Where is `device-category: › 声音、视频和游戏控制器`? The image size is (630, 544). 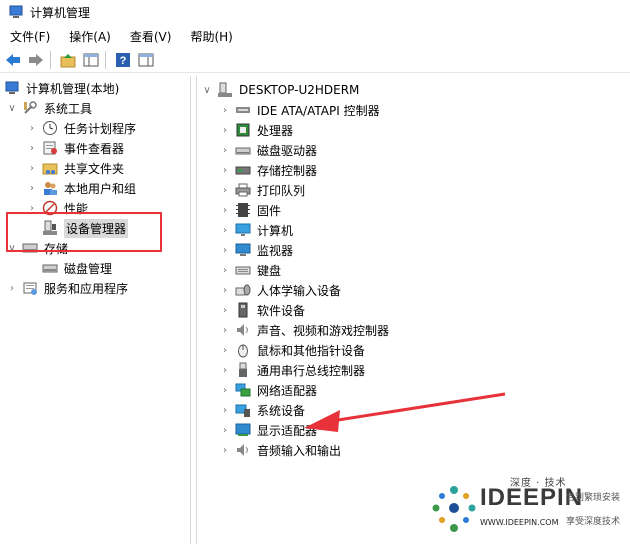 device-category: › 声音、视频和游戏控制器 is located at coordinates (304, 330).